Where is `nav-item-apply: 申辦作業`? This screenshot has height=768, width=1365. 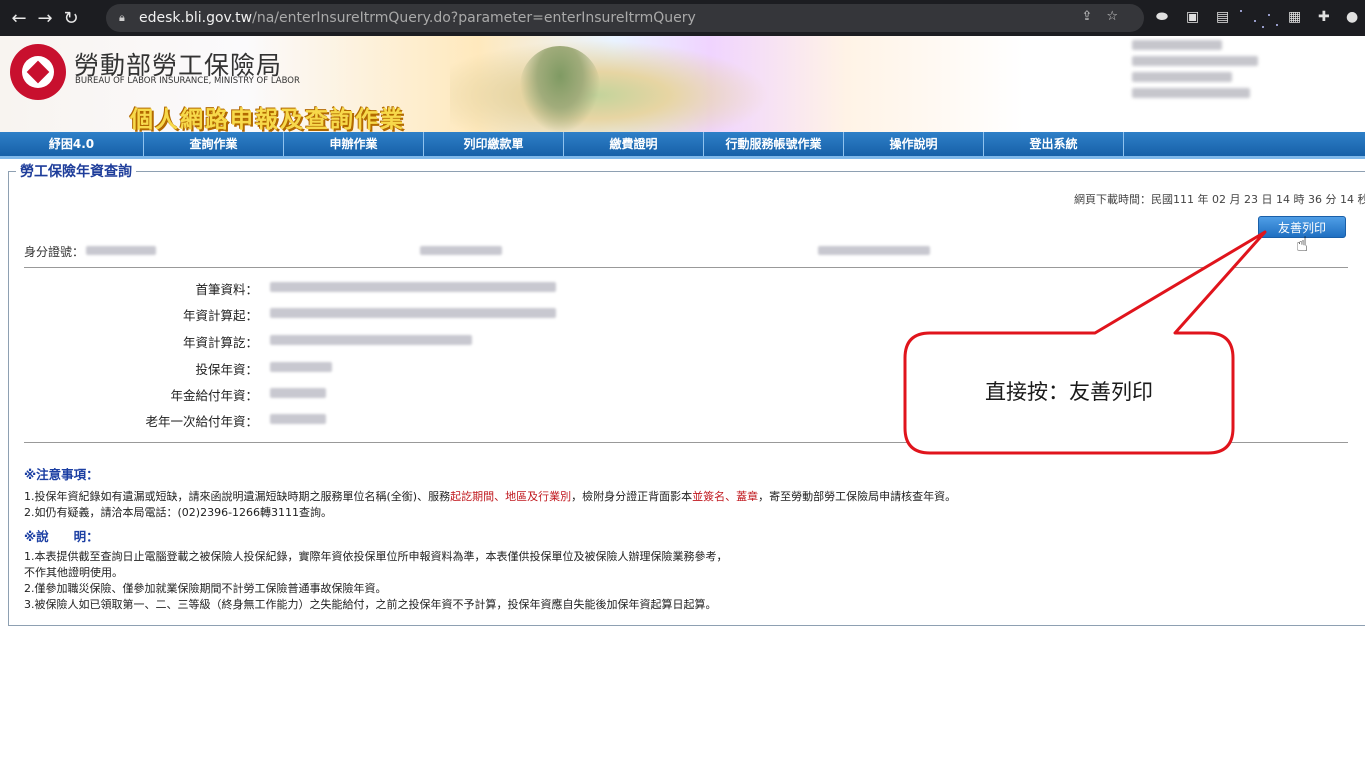
nav-item-apply: 申辦作業 is located at coordinates (354, 144).